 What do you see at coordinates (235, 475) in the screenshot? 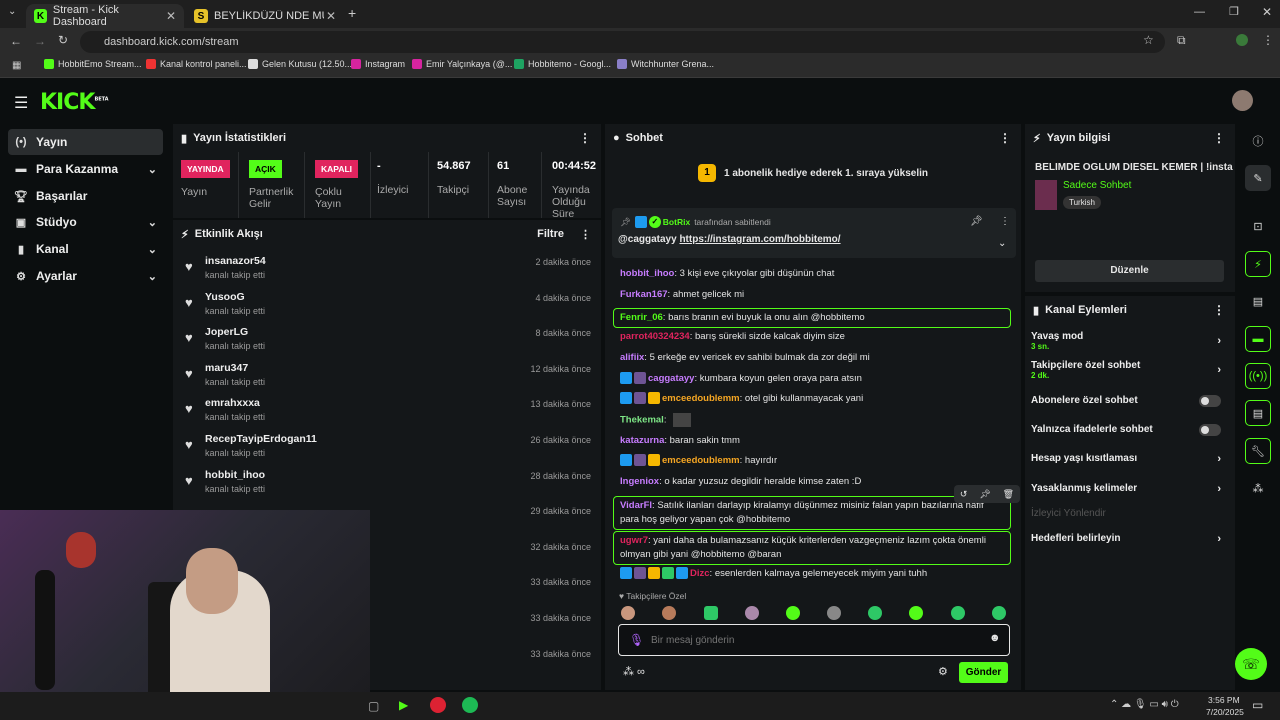
I see `activity-user: hobbit_ihoo` at bounding box center [235, 475].